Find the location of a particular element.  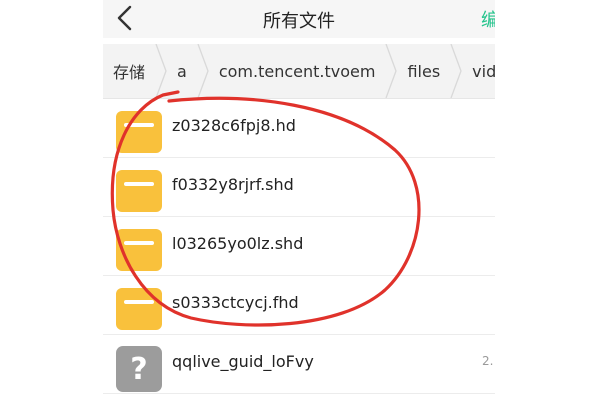

top-bar: 所有文件 编 is located at coordinates (299, 19).